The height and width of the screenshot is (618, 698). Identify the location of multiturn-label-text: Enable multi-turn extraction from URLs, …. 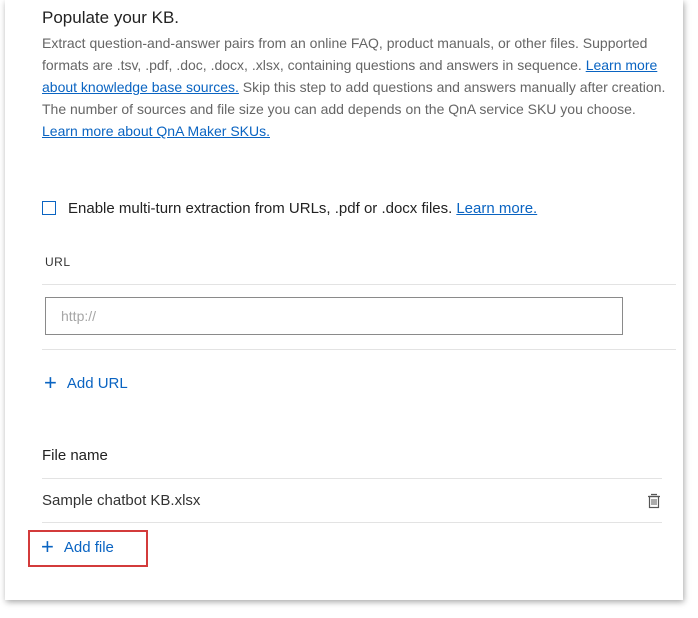
(260, 208).